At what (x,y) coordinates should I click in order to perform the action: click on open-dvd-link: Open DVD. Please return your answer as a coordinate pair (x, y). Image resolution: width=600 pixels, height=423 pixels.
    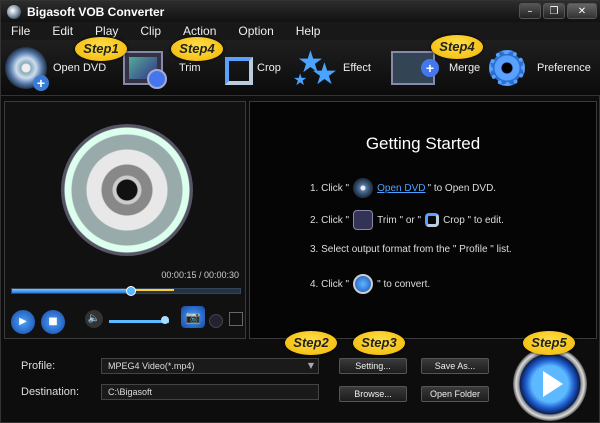
    Looking at the image, I should click on (401, 188).